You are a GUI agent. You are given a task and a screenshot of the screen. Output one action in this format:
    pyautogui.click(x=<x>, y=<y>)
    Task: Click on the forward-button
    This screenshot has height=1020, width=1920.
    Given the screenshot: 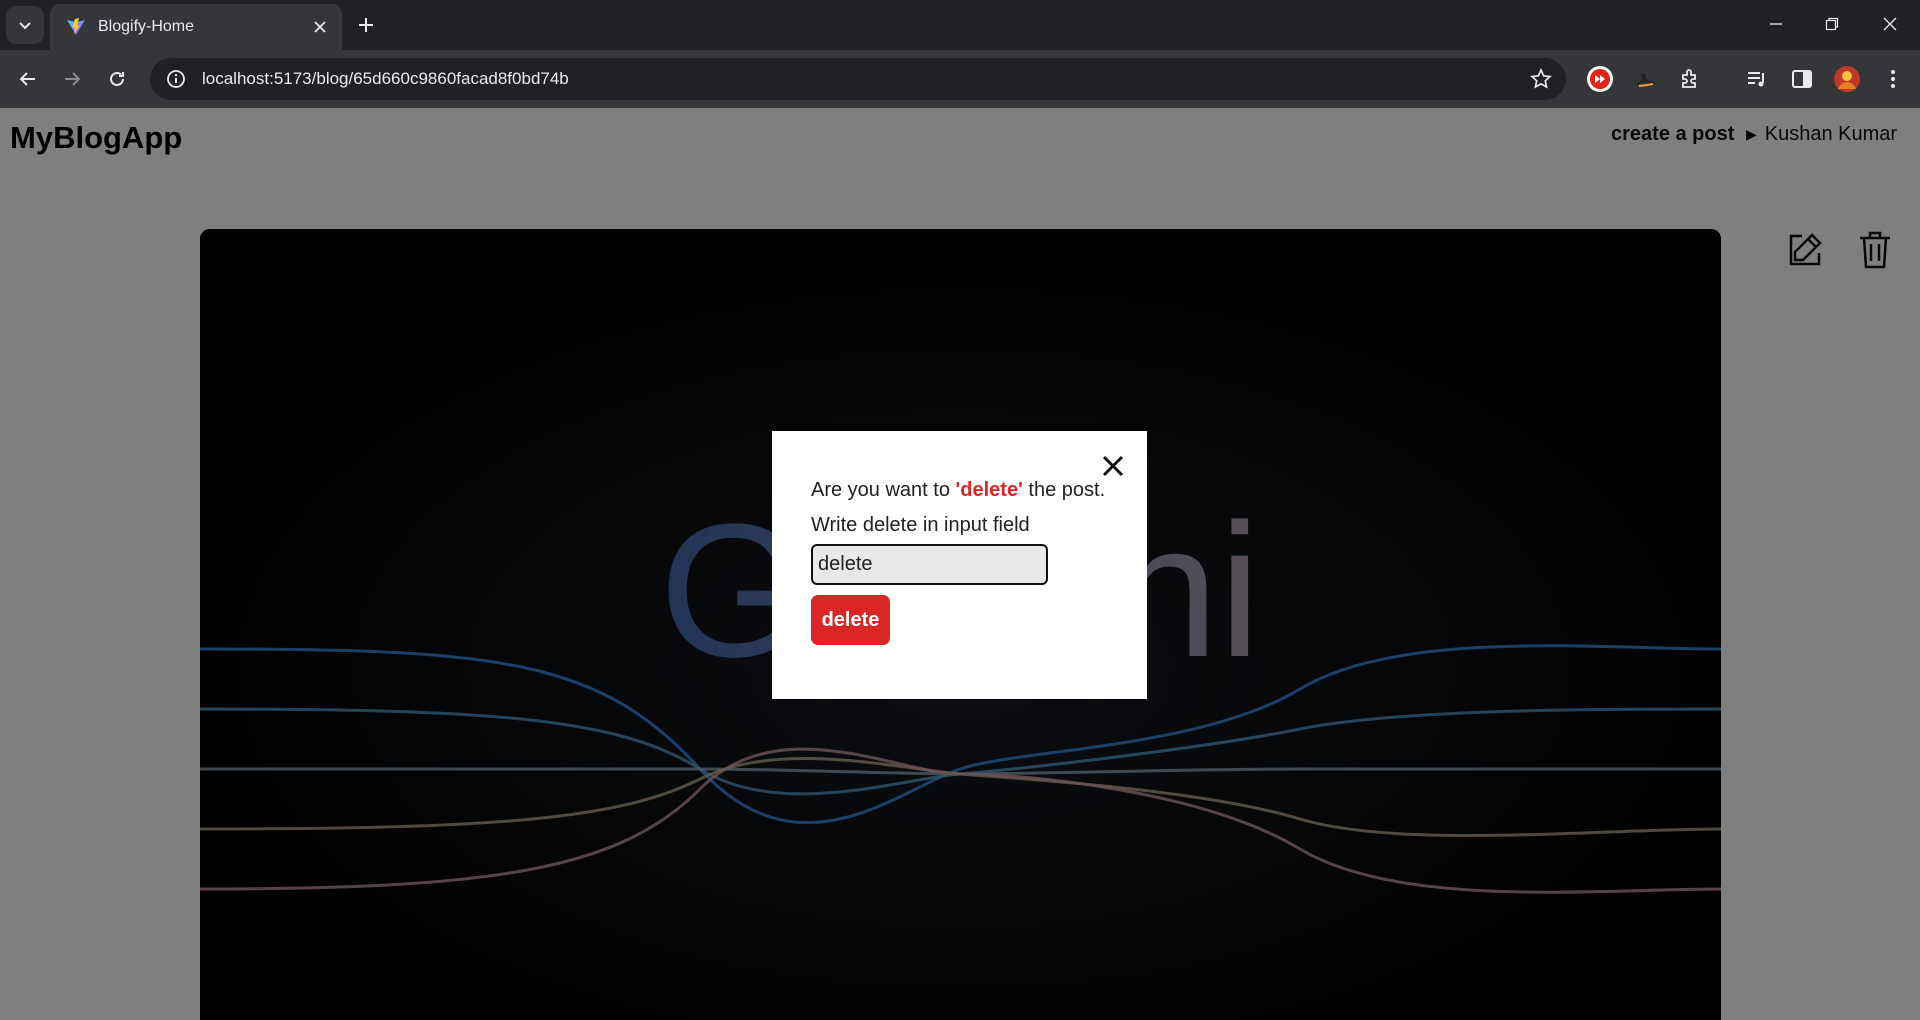 What is the action you would take?
    pyautogui.click(x=72, y=79)
    